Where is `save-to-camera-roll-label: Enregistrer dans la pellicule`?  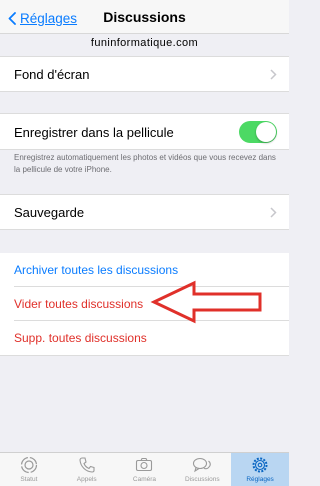
save-to-camera-roll-label: Enregistrer dans la pellicule is located at coordinates (94, 132).